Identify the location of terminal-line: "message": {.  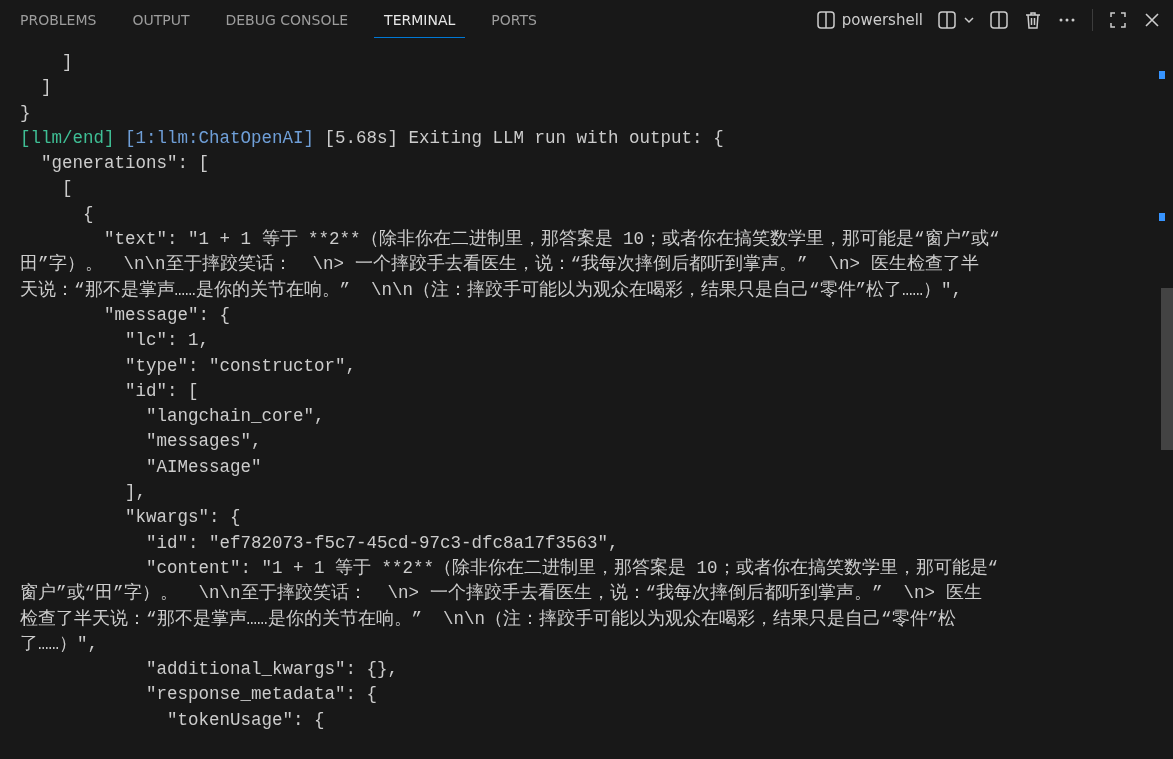
(167, 315).